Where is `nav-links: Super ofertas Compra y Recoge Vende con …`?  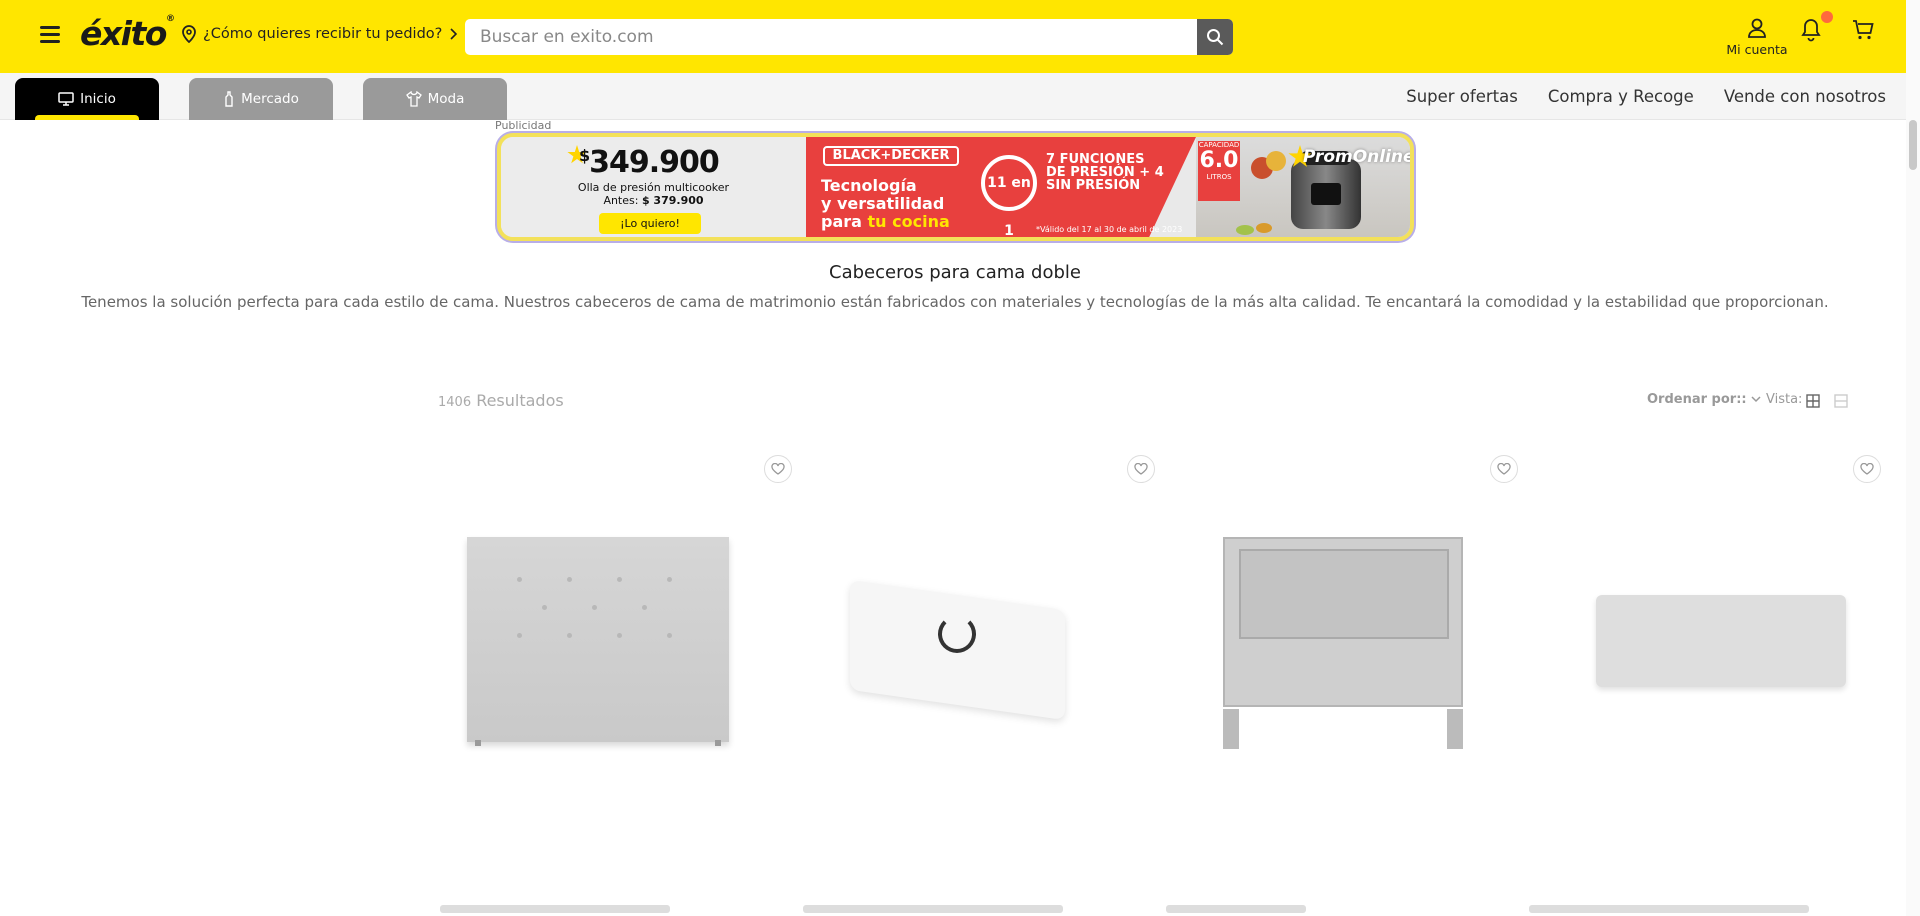 nav-links: Super ofertas Compra y Recoge Vende con … is located at coordinates (1646, 96).